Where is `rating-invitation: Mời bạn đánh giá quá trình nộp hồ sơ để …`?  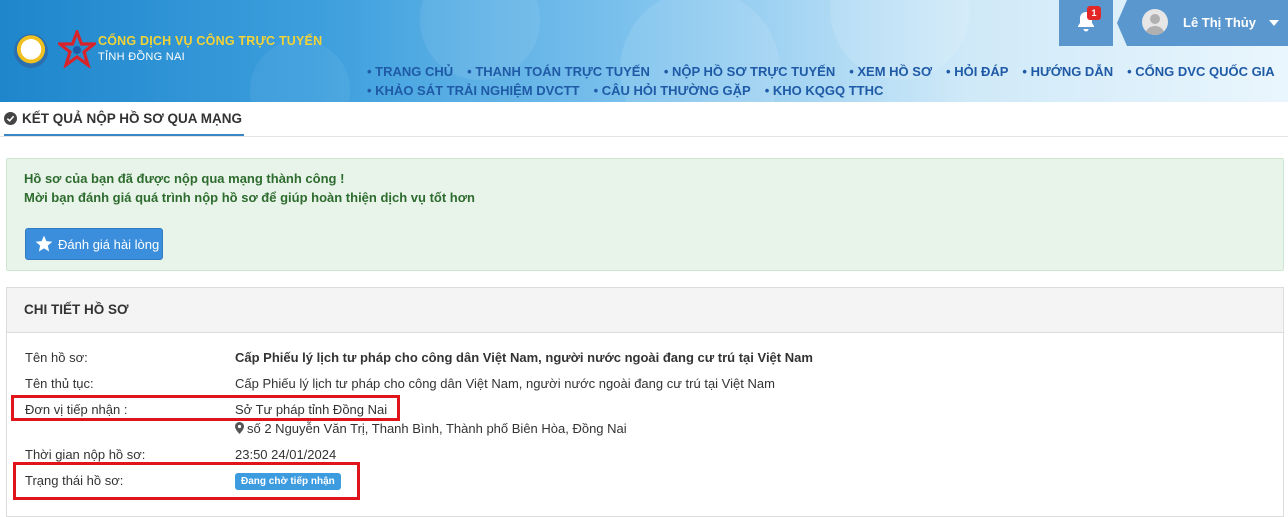
rating-invitation: Mời bạn đánh giá quá trình nộp hồ sơ để … is located at coordinates (249, 197).